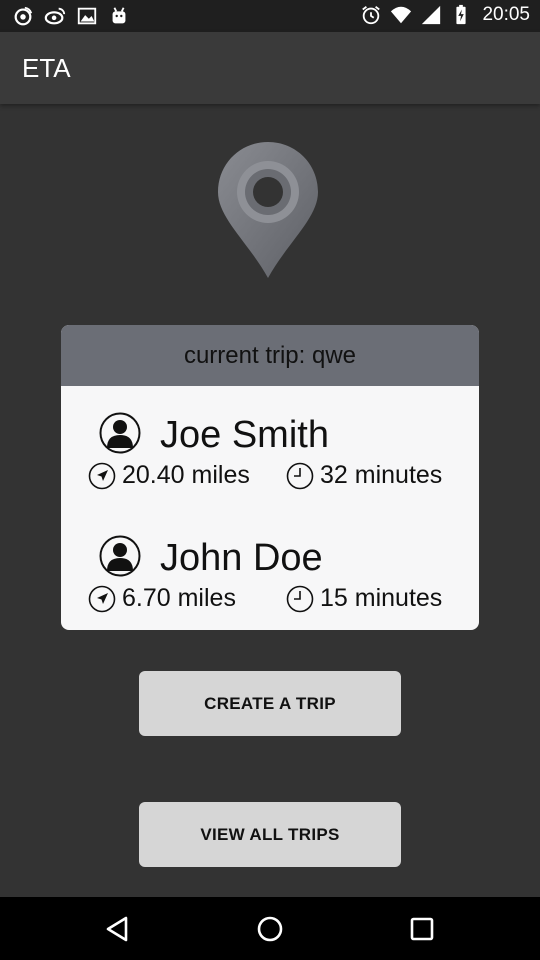 This screenshot has width=540, height=960. I want to click on home-icon, so click(270, 929).